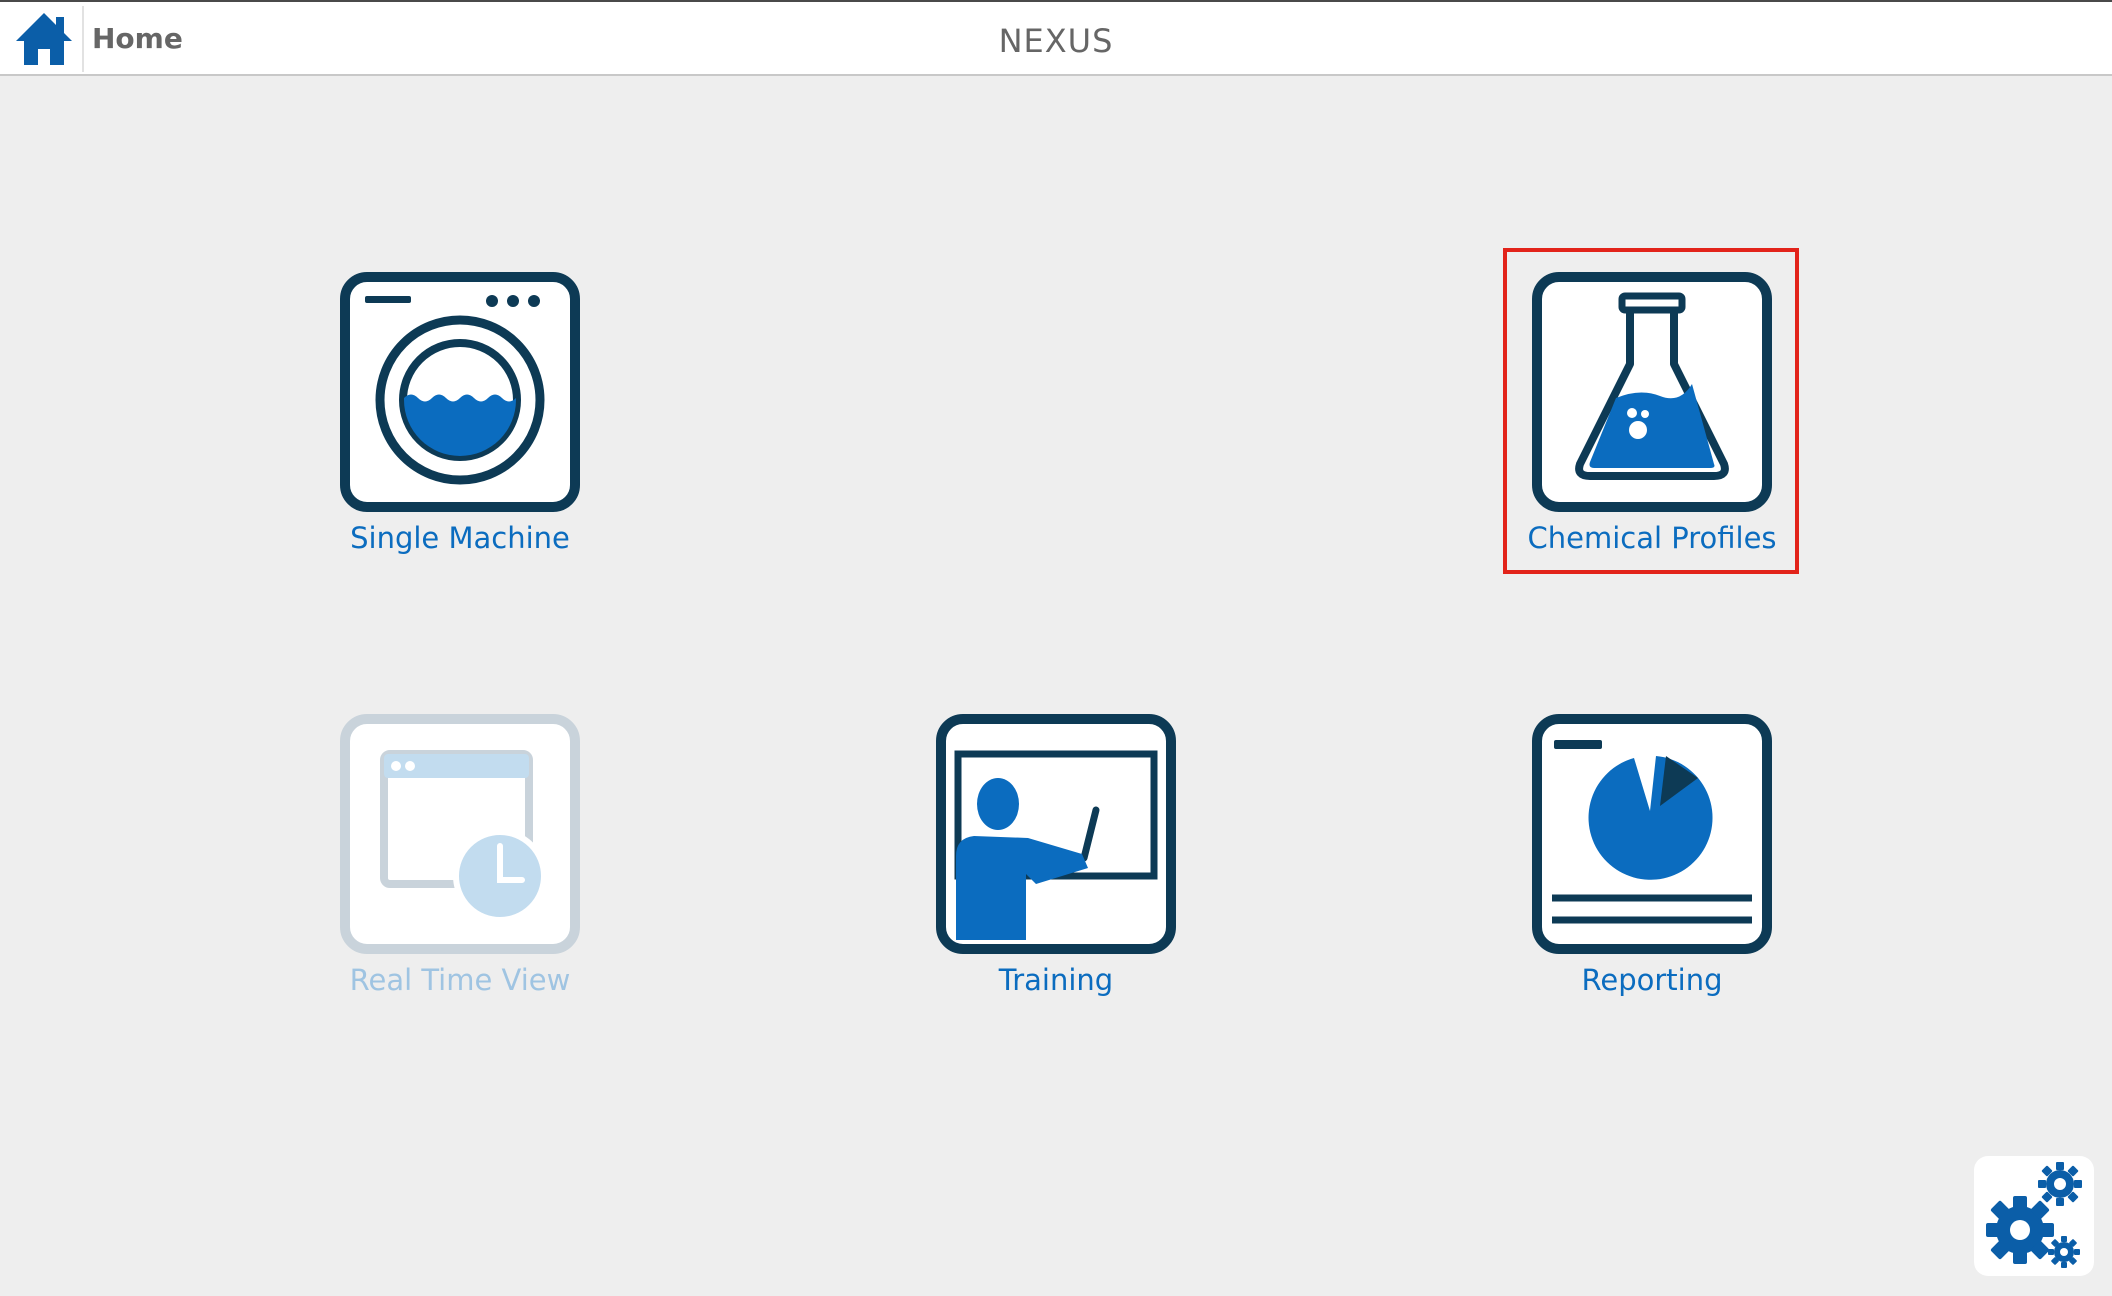 Image resolution: width=2112 pixels, height=1296 pixels. I want to click on reporting-chart-icon, so click(1652, 834).